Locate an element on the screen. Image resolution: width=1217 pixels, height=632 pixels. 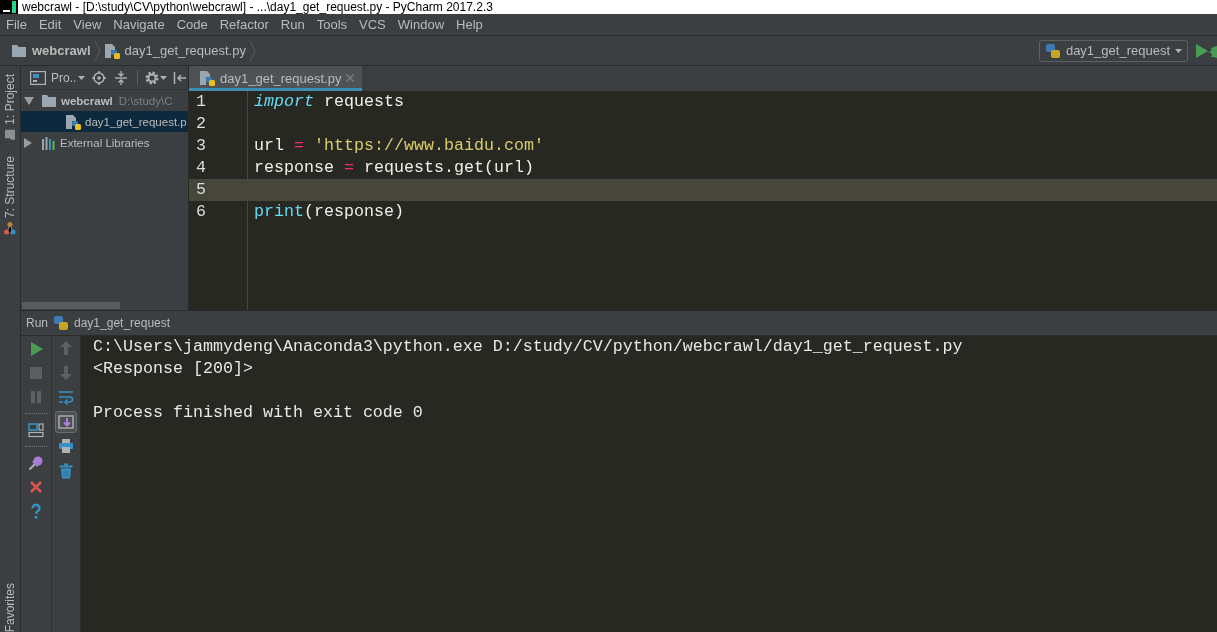
menu-item: Tools is located at coordinates (332, 24).